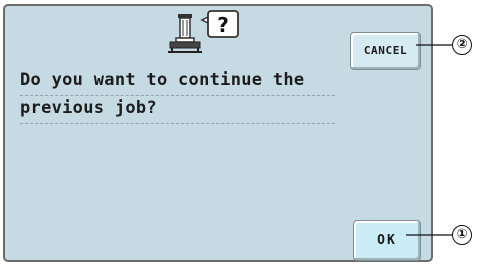 Image resolution: width=479 pixels, height=269 pixels. What do you see at coordinates (177, 82) in the screenshot?
I see `message-line-1: Do you want to continue the` at bounding box center [177, 82].